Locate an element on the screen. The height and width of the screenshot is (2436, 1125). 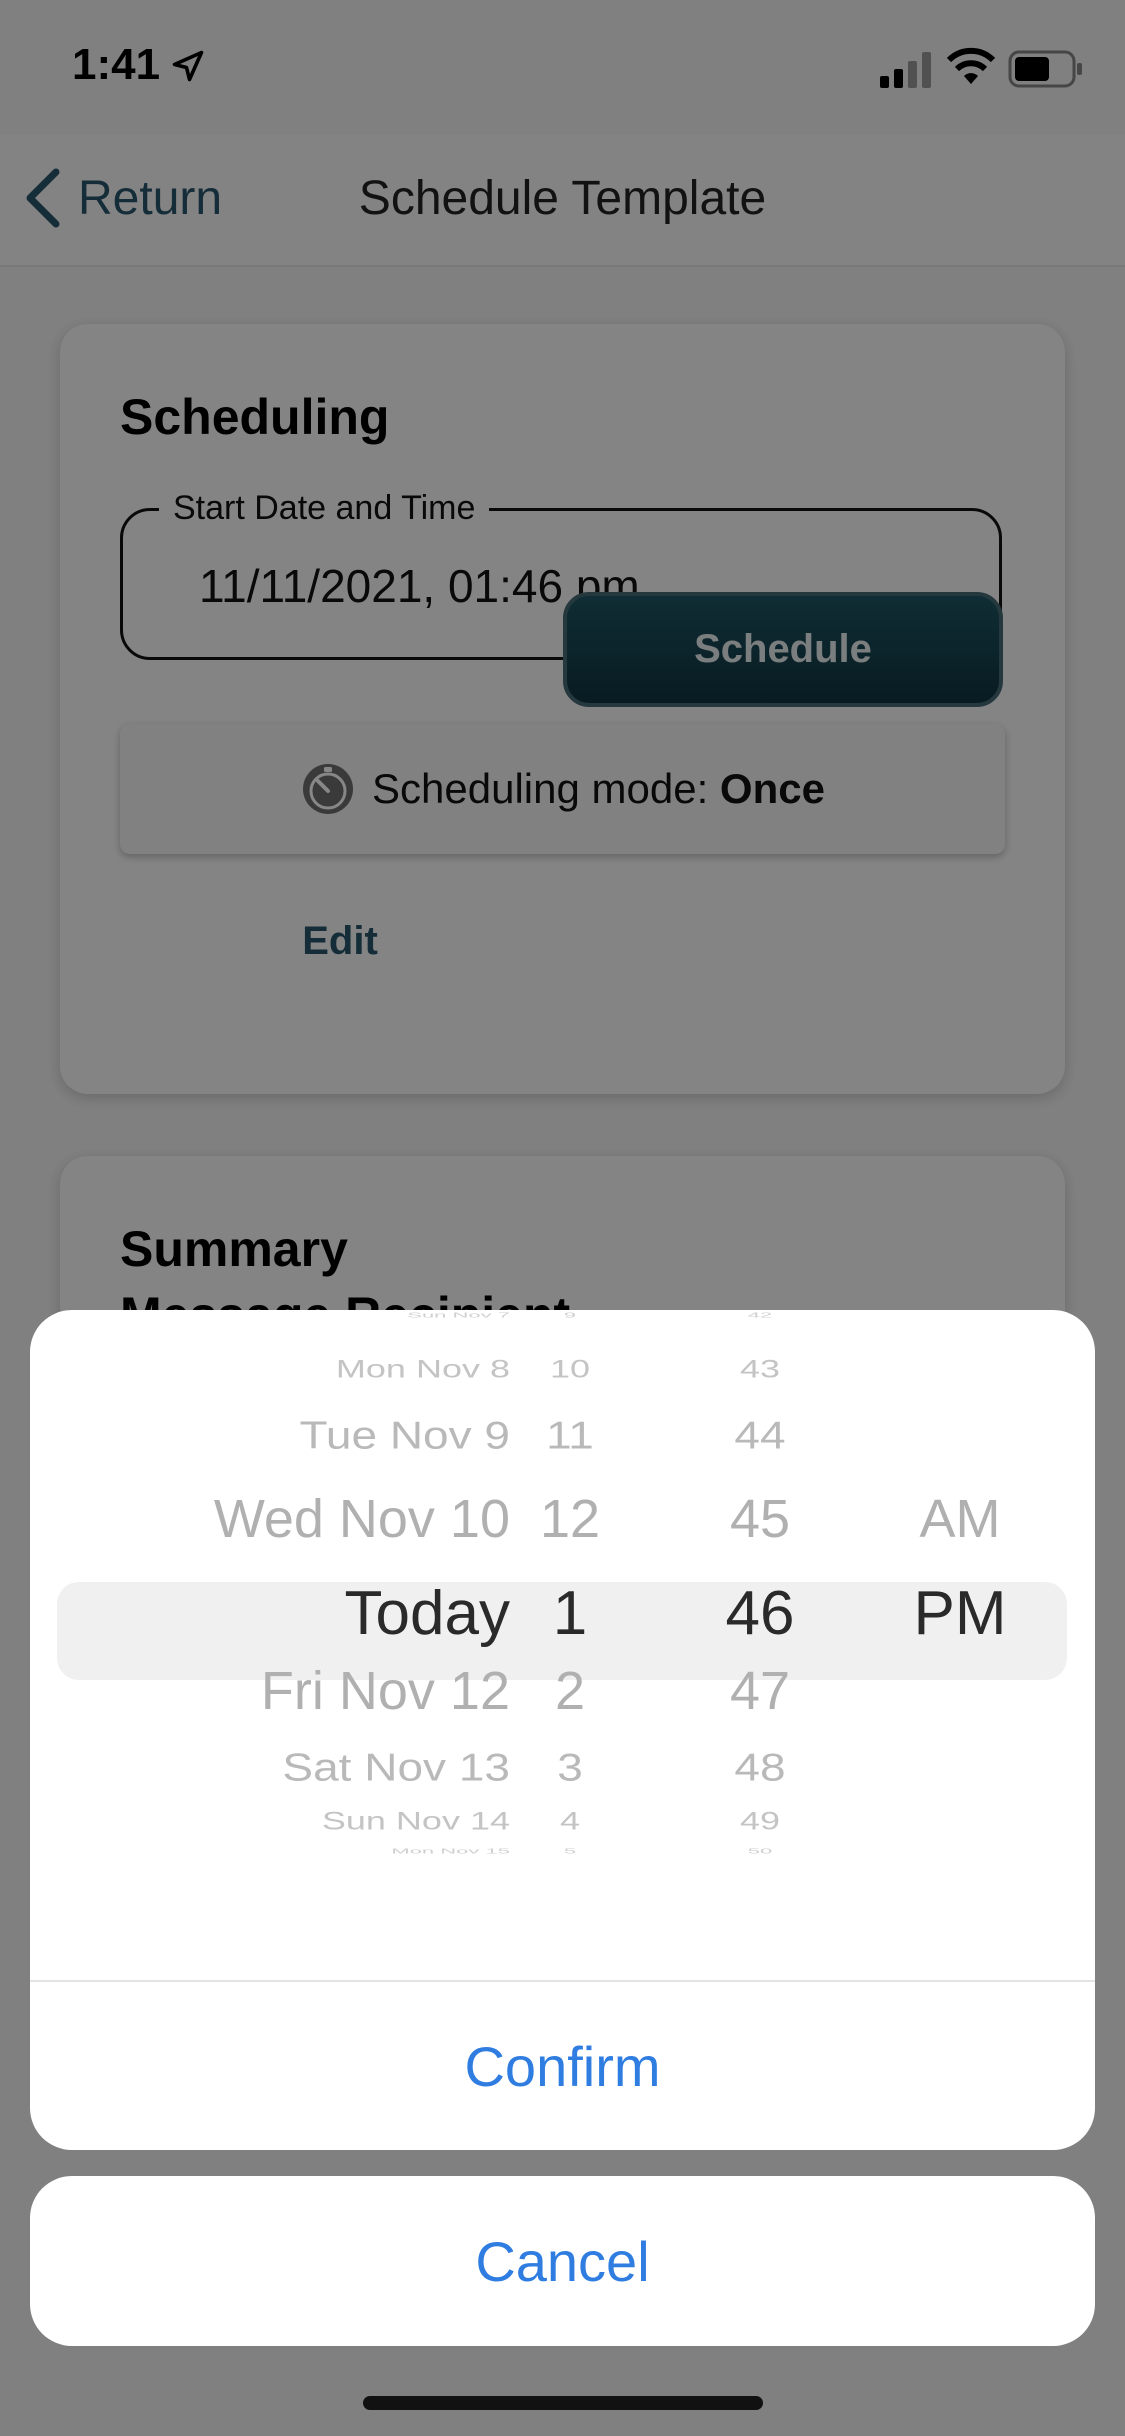
confirm-button: Confirm is located at coordinates (562, 2066).